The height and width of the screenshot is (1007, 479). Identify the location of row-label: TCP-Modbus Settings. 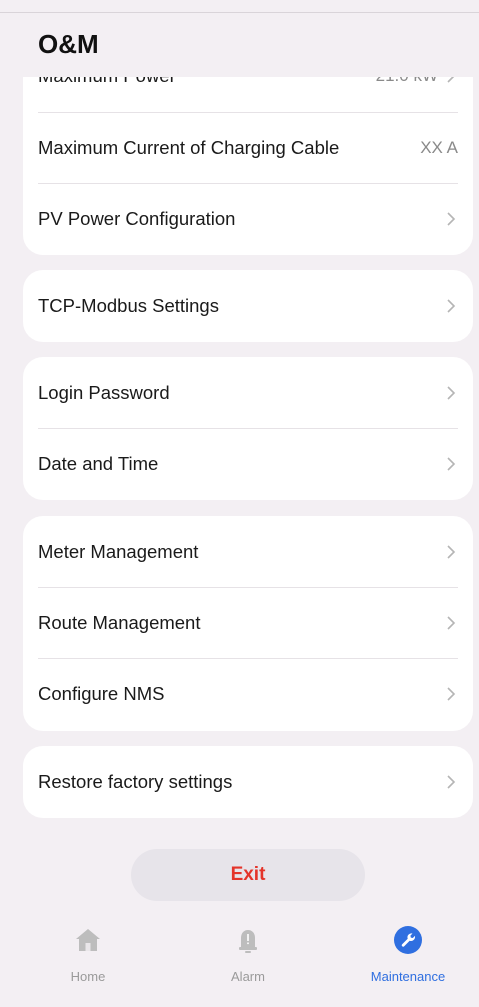
(128, 305).